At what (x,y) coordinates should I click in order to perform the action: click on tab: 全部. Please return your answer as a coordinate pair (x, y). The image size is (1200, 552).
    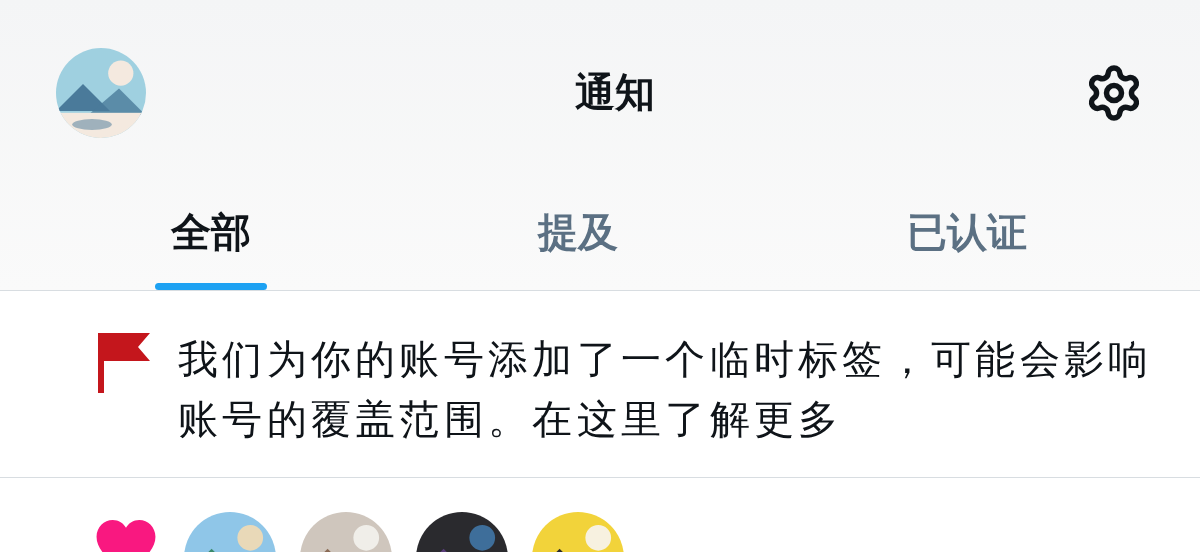
    Looking at the image, I should click on (211, 237).